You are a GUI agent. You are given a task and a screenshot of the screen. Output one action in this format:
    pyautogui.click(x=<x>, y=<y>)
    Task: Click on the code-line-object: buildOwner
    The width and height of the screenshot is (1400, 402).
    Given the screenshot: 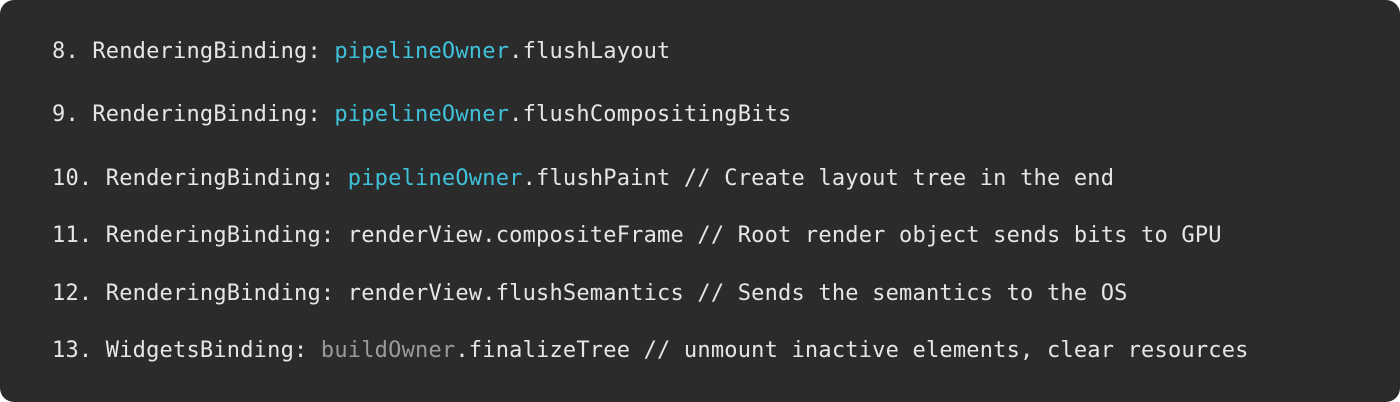 What is the action you would take?
    pyautogui.click(x=388, y=350)
    